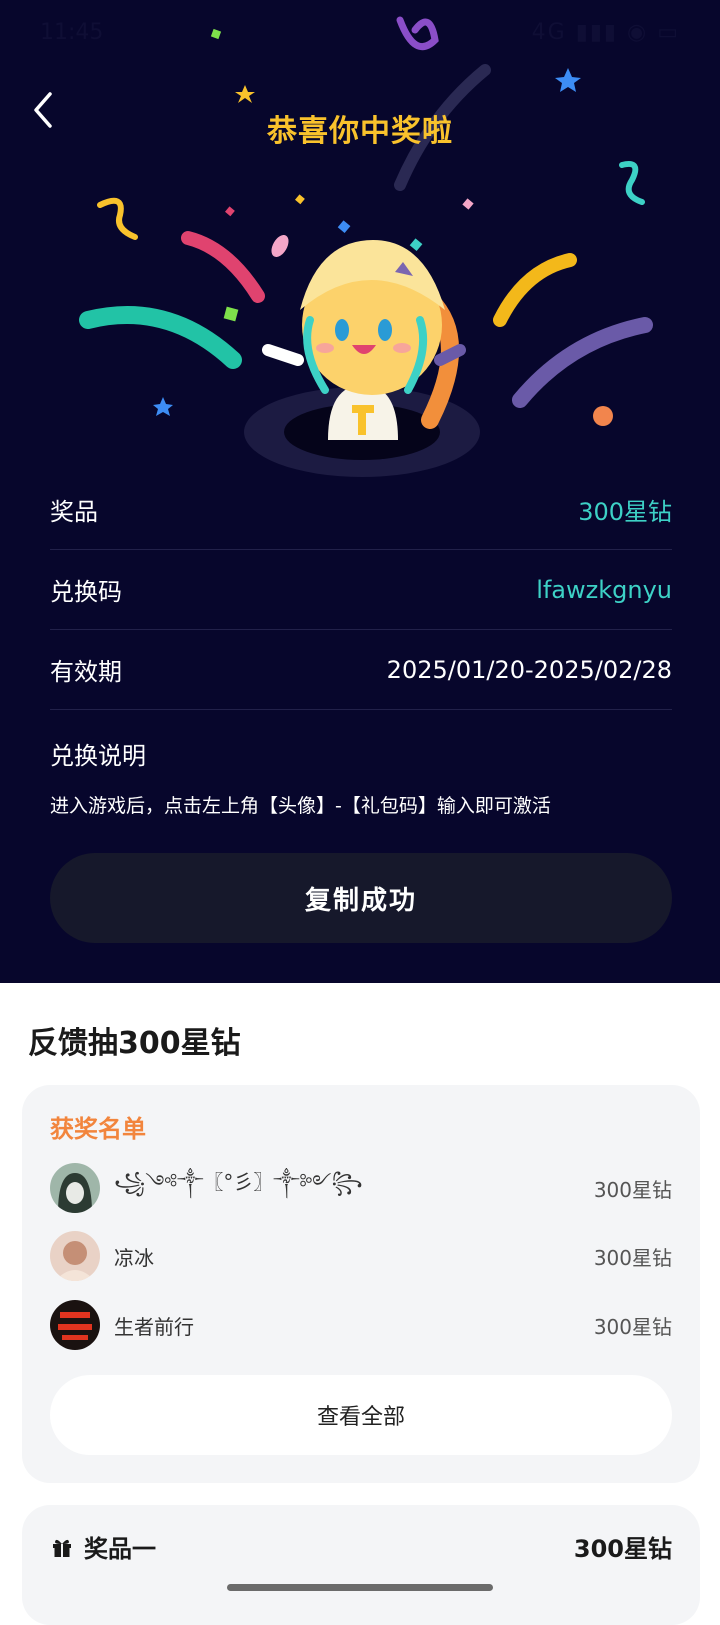 This screenshot has width=720, height=1625. I want to click on code-value: lfawzkgnyu, so click(604, 590).